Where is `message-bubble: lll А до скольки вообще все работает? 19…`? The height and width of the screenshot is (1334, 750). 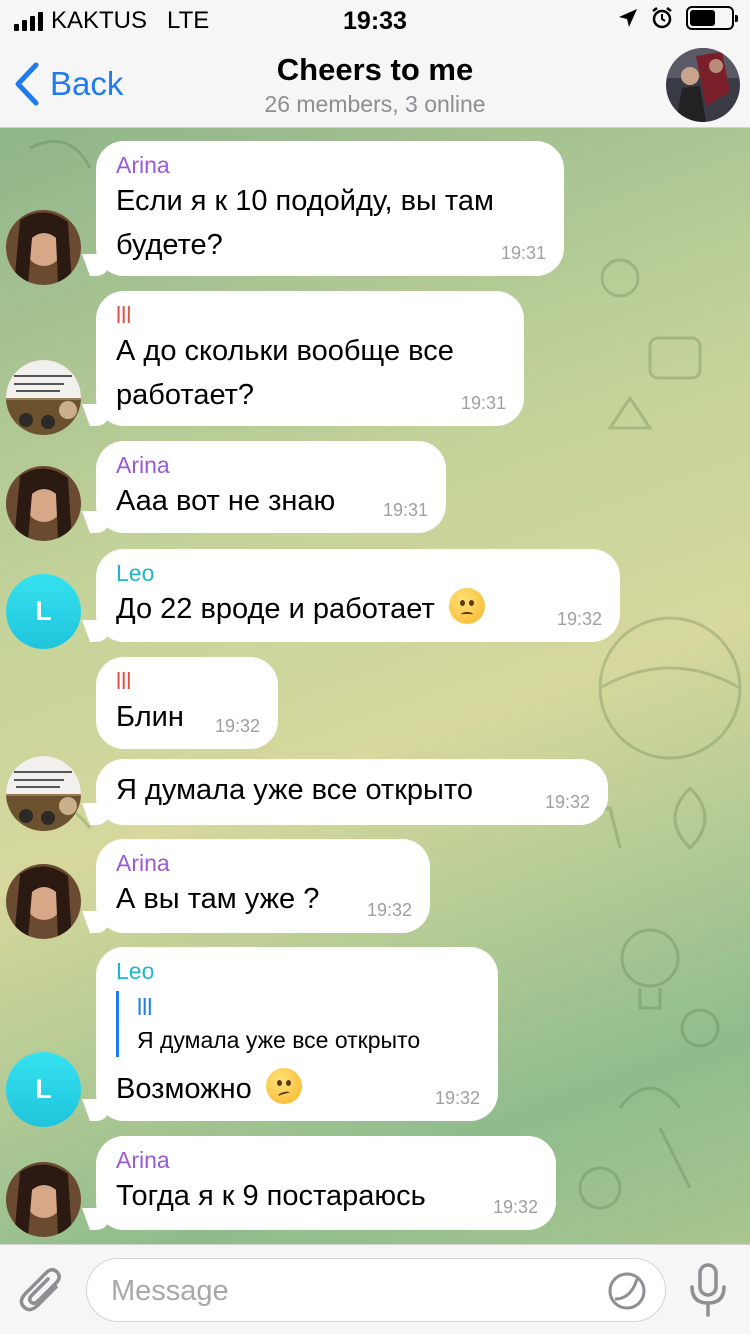
message-bubble: lll А до скольки вообще все работает? 19… is located at coordinates (310, 358).